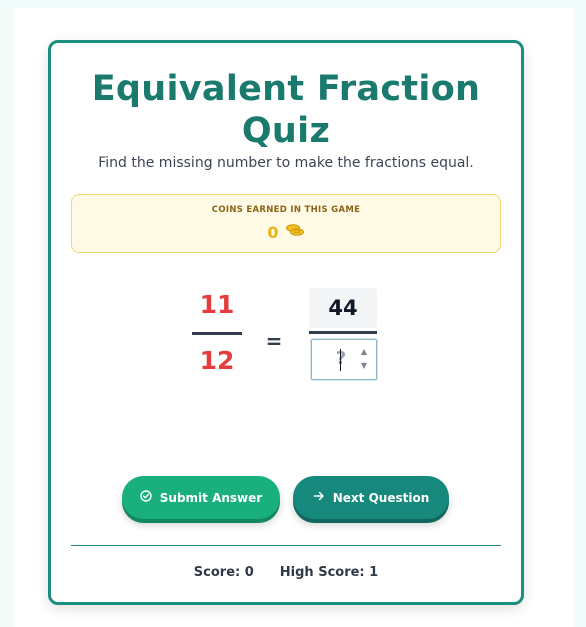 This screenshot has height=627, width=586. Describe the element at coordinates (146, 497) in the screenshot. I see `check-circle-icon` at that location.